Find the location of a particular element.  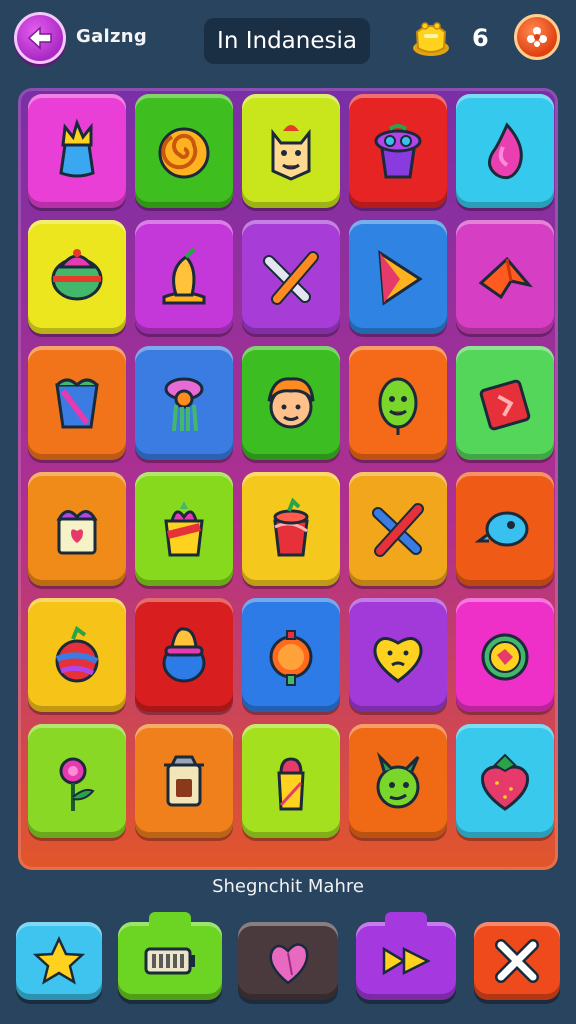

sundae-icon is located at coordinates (184, 655).